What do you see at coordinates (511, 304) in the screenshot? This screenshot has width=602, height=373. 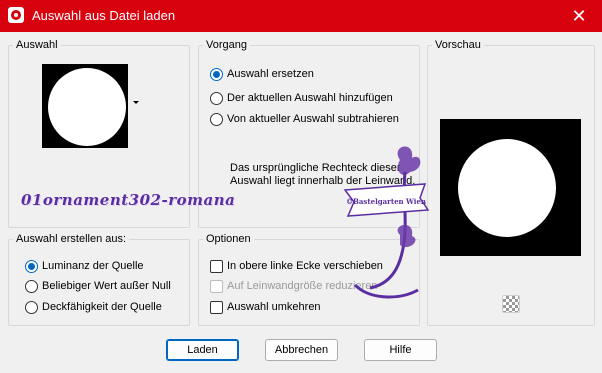 I see `transparency-checker-icon` at bounding box center [511, 304].